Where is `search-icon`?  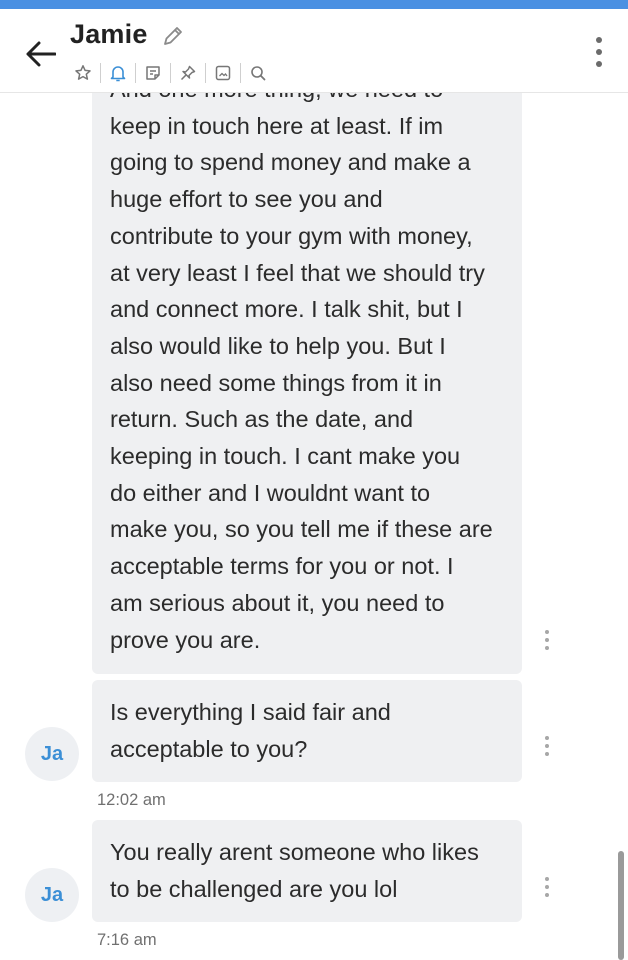 search-icon is located at coordinates (258, 73).